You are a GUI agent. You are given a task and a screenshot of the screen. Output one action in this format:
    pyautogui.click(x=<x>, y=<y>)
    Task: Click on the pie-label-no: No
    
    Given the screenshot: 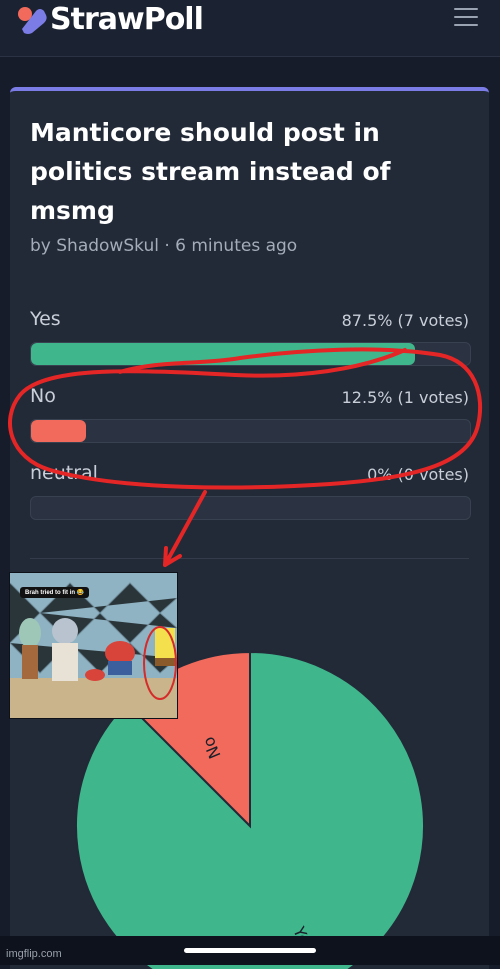 What is the action you would take?
    pyautogui.click(x=212, y=747)
    